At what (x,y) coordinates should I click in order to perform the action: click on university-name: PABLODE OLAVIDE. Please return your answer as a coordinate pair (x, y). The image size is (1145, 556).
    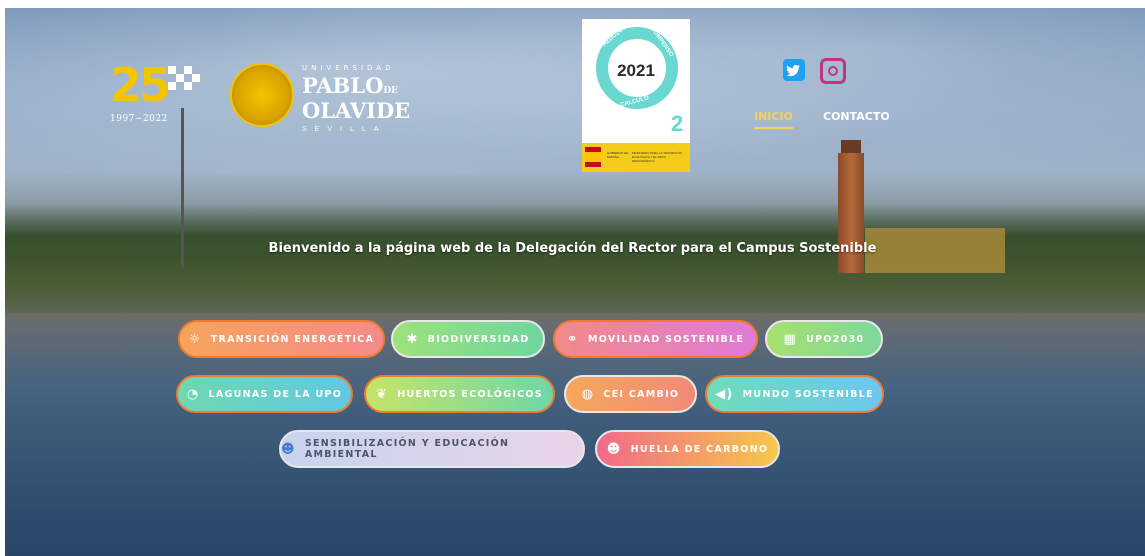
    Looking at the image, I should click on (356, 98).